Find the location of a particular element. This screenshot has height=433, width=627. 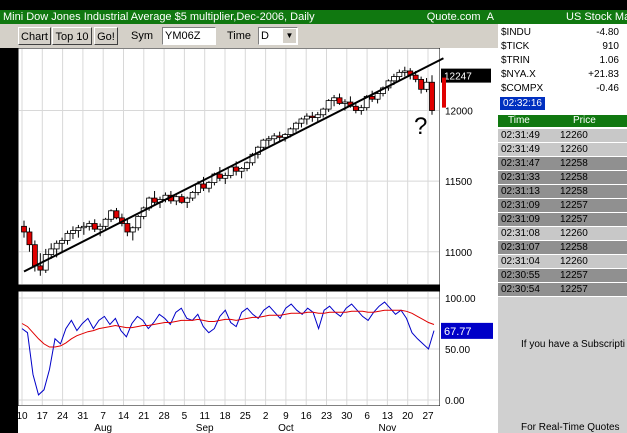

x-tick-label: 28 is located at coordinates (165, 416).